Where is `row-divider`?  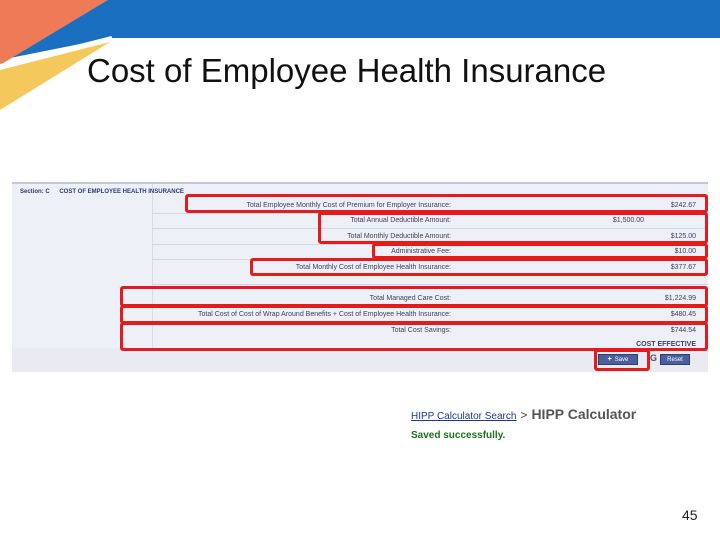
row-divider is located at coordinates (430, 284).